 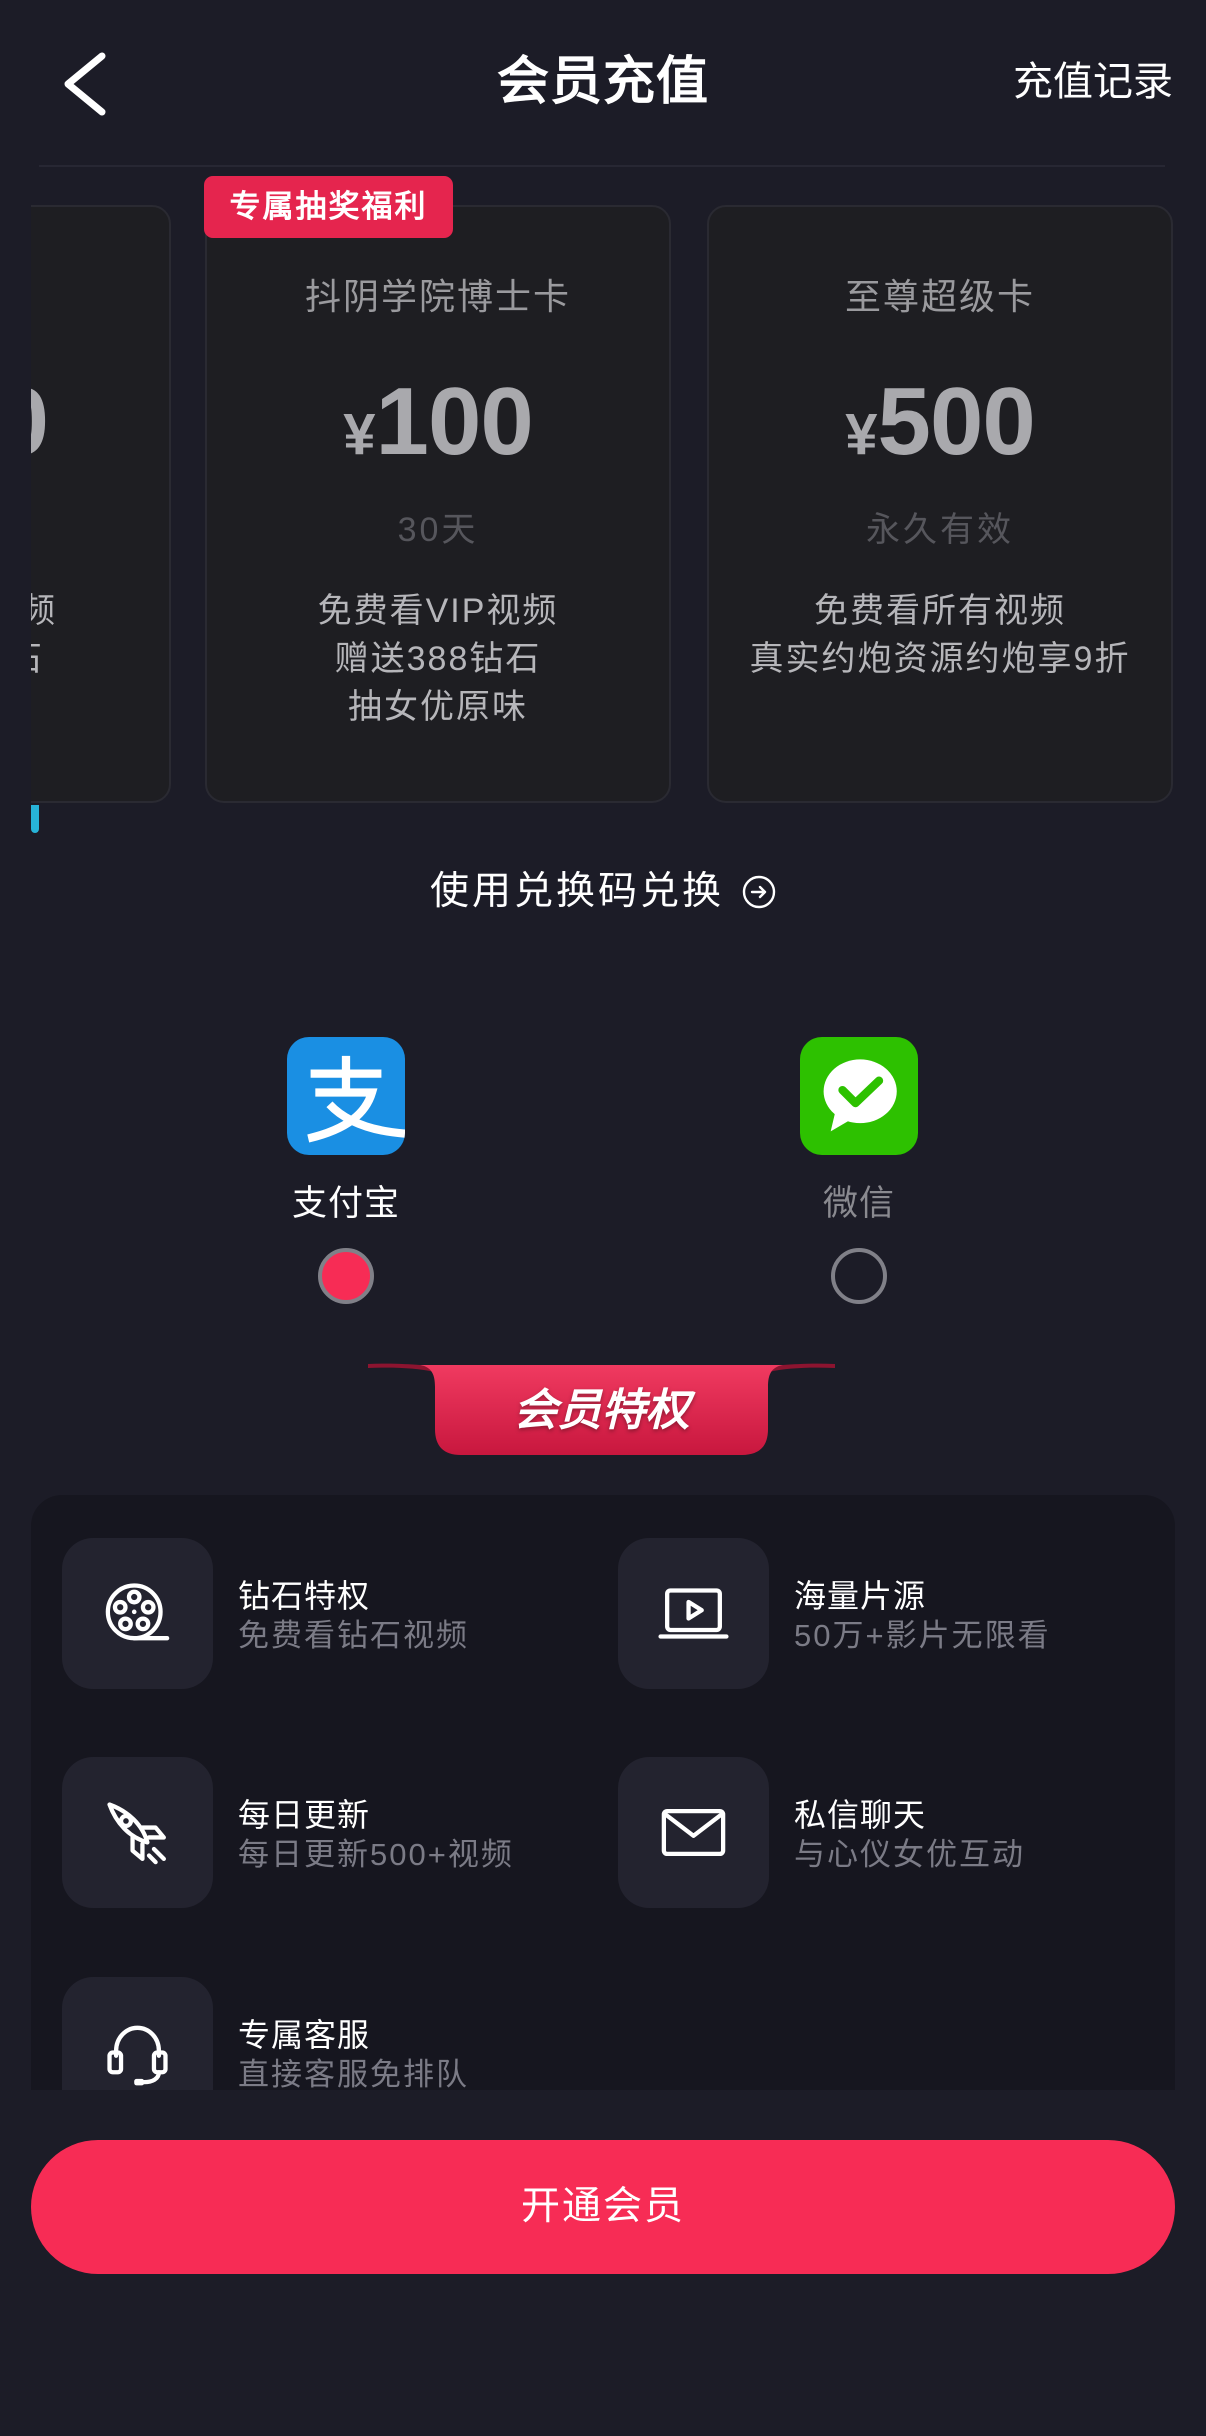 What do you see at coordinates (438, 611) in the screenshot?
I see `plan-benefit: 免费看VIP视频` at bounding box center [438, 611].